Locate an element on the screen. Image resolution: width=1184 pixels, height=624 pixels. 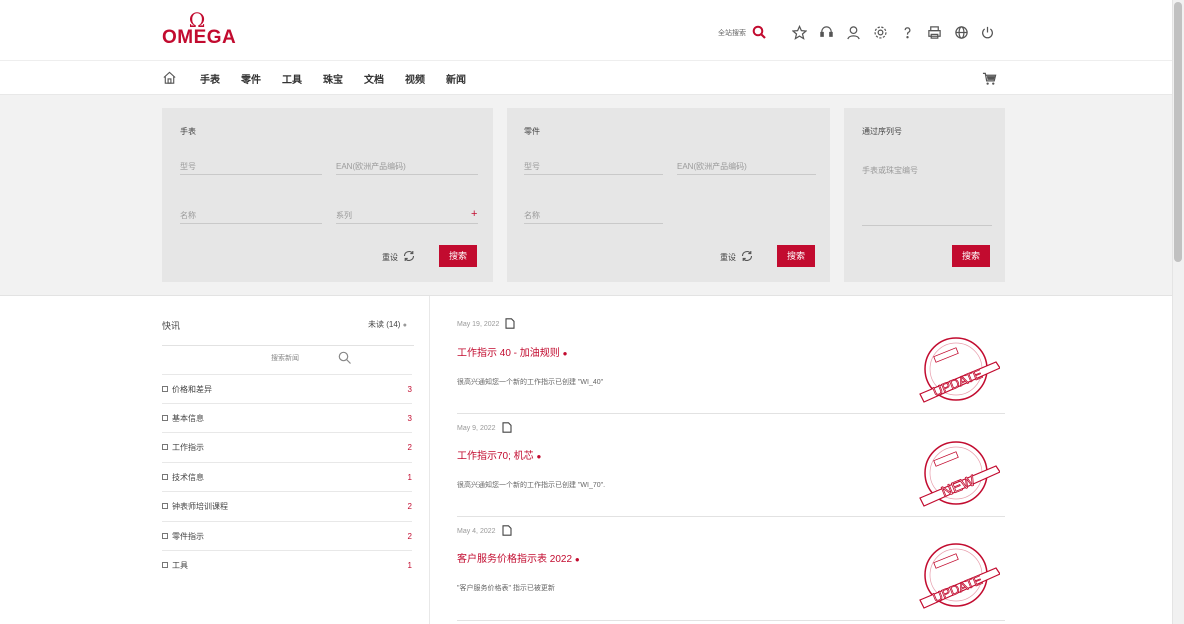
globe-icon is located at coordinates (961, 32).